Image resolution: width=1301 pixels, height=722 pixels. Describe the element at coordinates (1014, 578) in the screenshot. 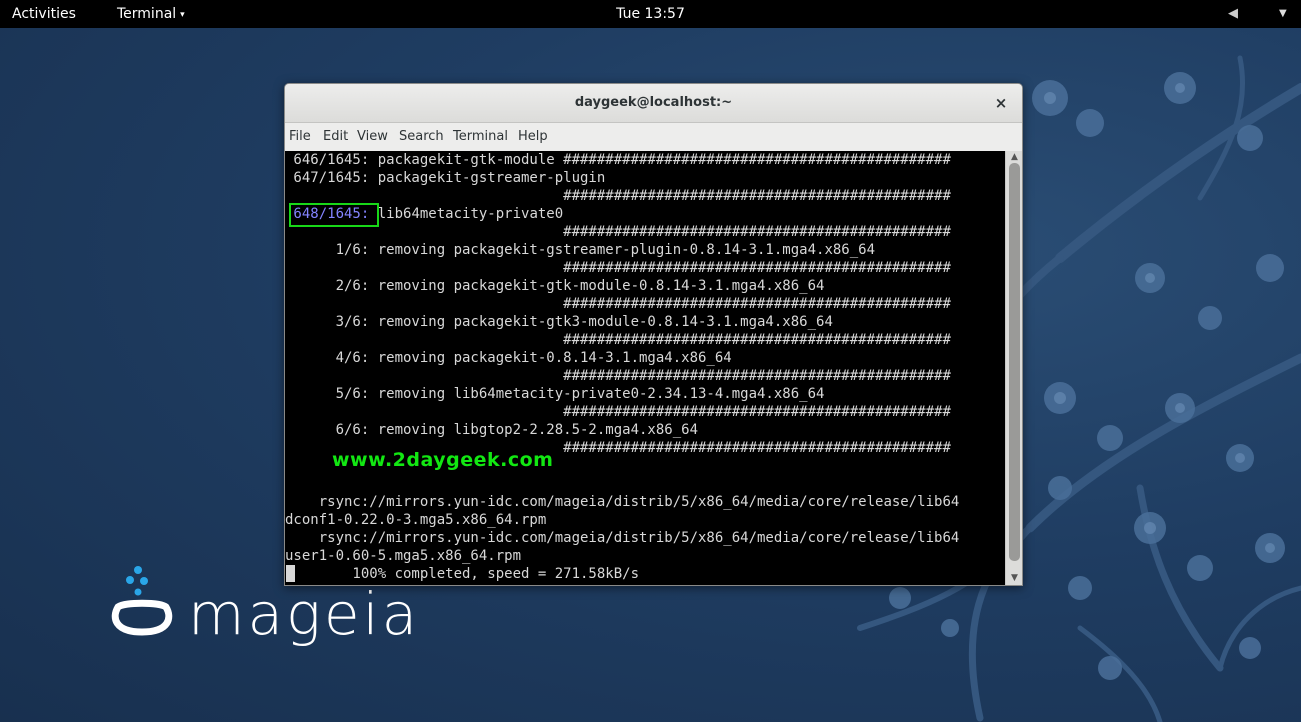

I see `scroll-down-icon: ▼` at that location.